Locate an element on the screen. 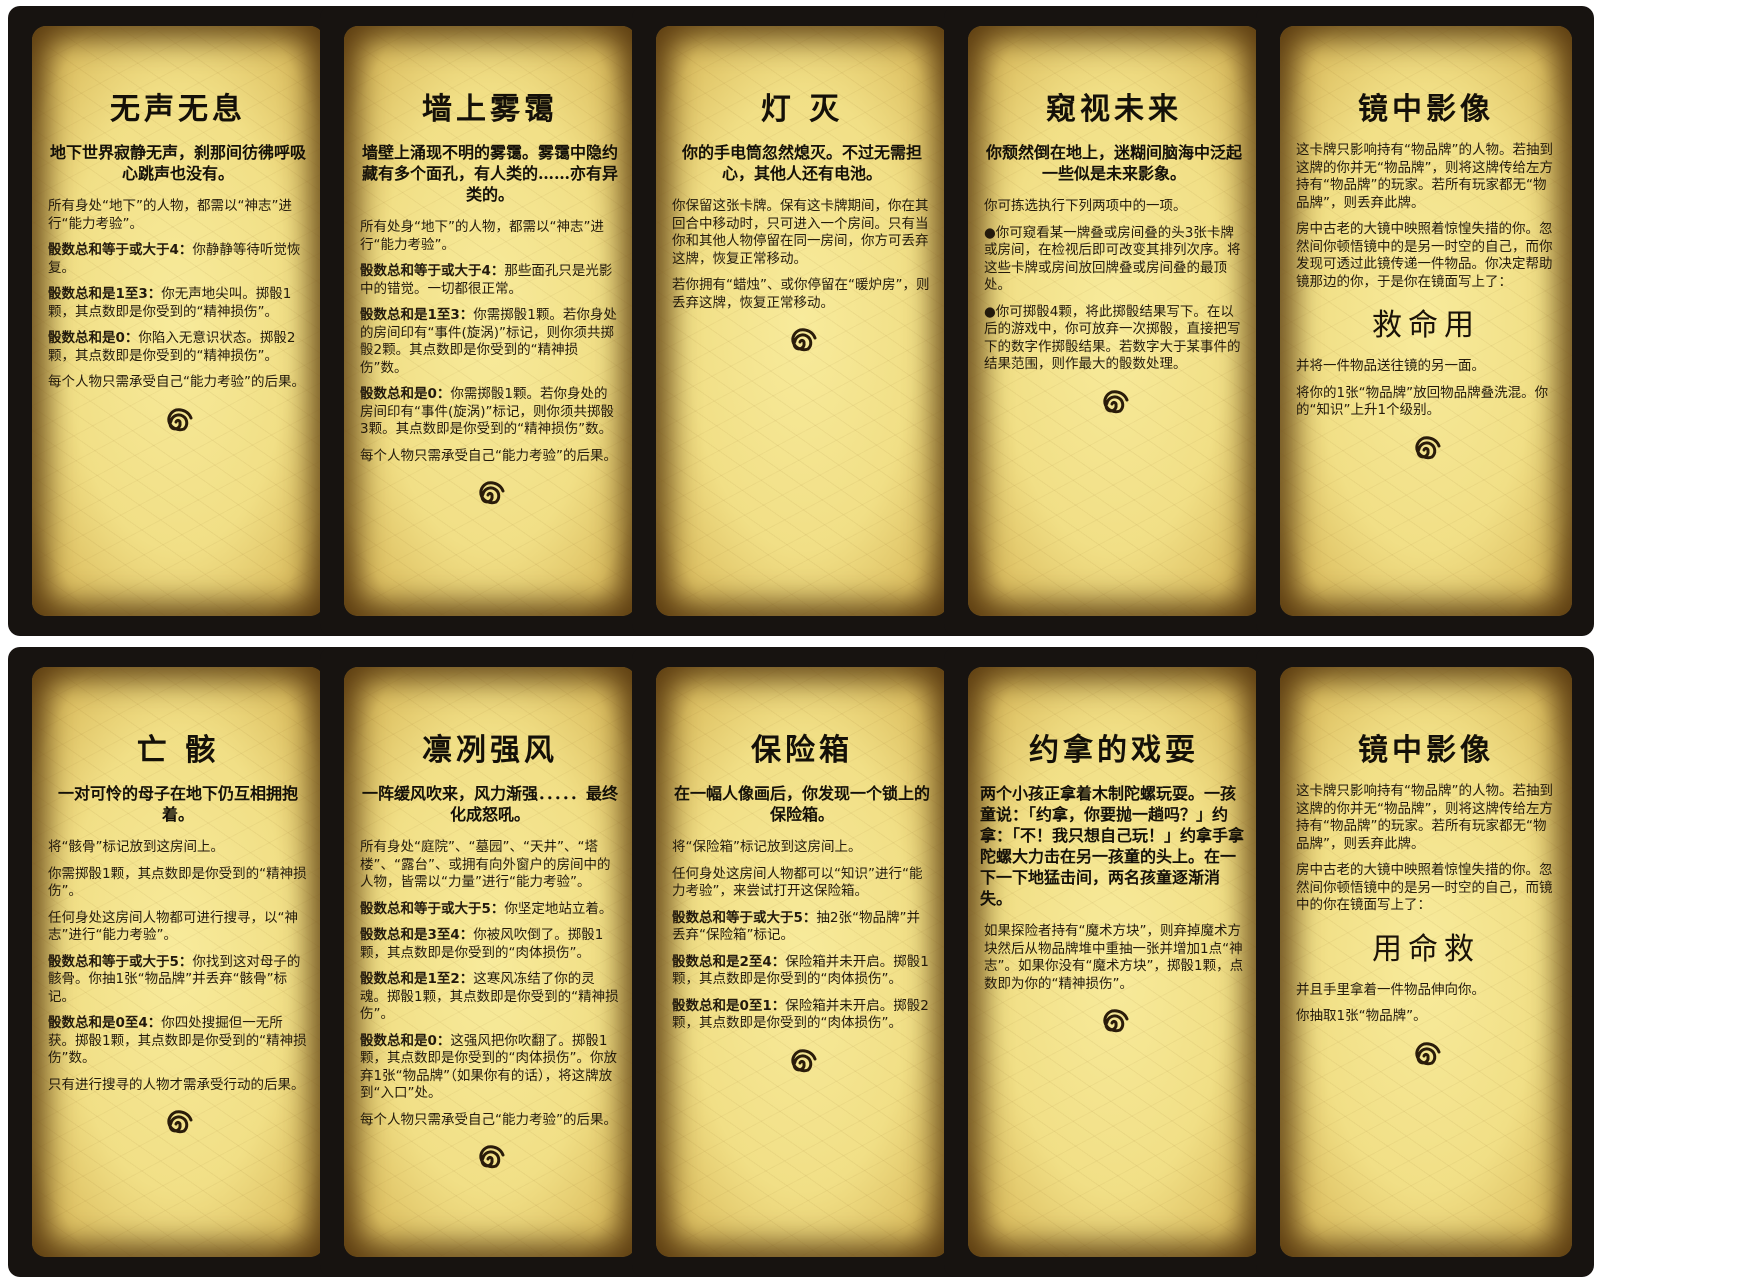  rule-text: 若你拥有“蜡烛”、或你停留在“暖炉房”，则丢弃这牌，恢复正常移动。 is located at coordinates (801, 294).